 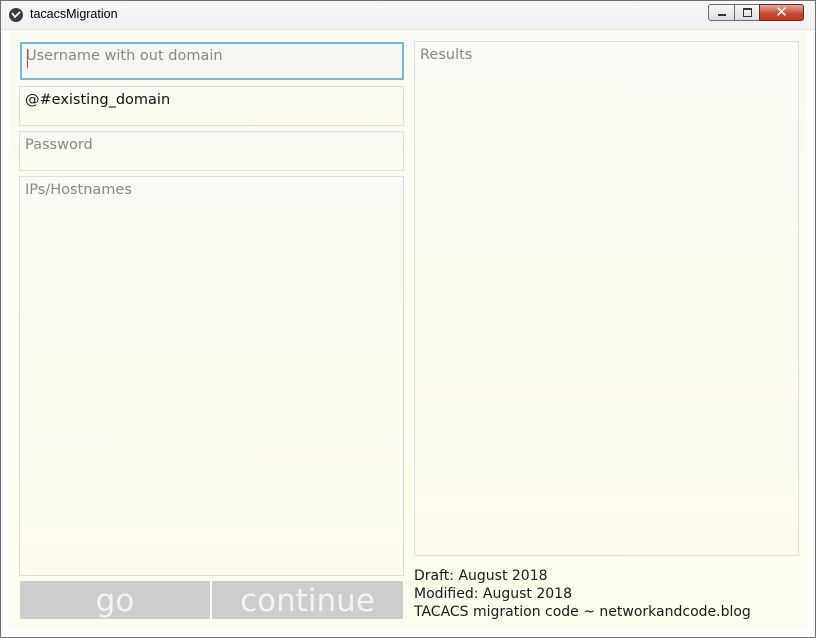 I want to click on username-input: Username with out domain, so click(x=212, y=61).